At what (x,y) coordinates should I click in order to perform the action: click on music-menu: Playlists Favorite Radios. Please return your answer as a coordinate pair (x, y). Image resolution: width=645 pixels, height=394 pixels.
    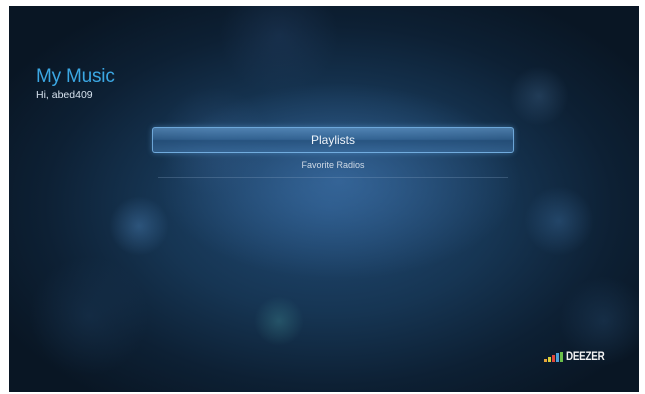
    Looking at the image, I should click on (333, 152).